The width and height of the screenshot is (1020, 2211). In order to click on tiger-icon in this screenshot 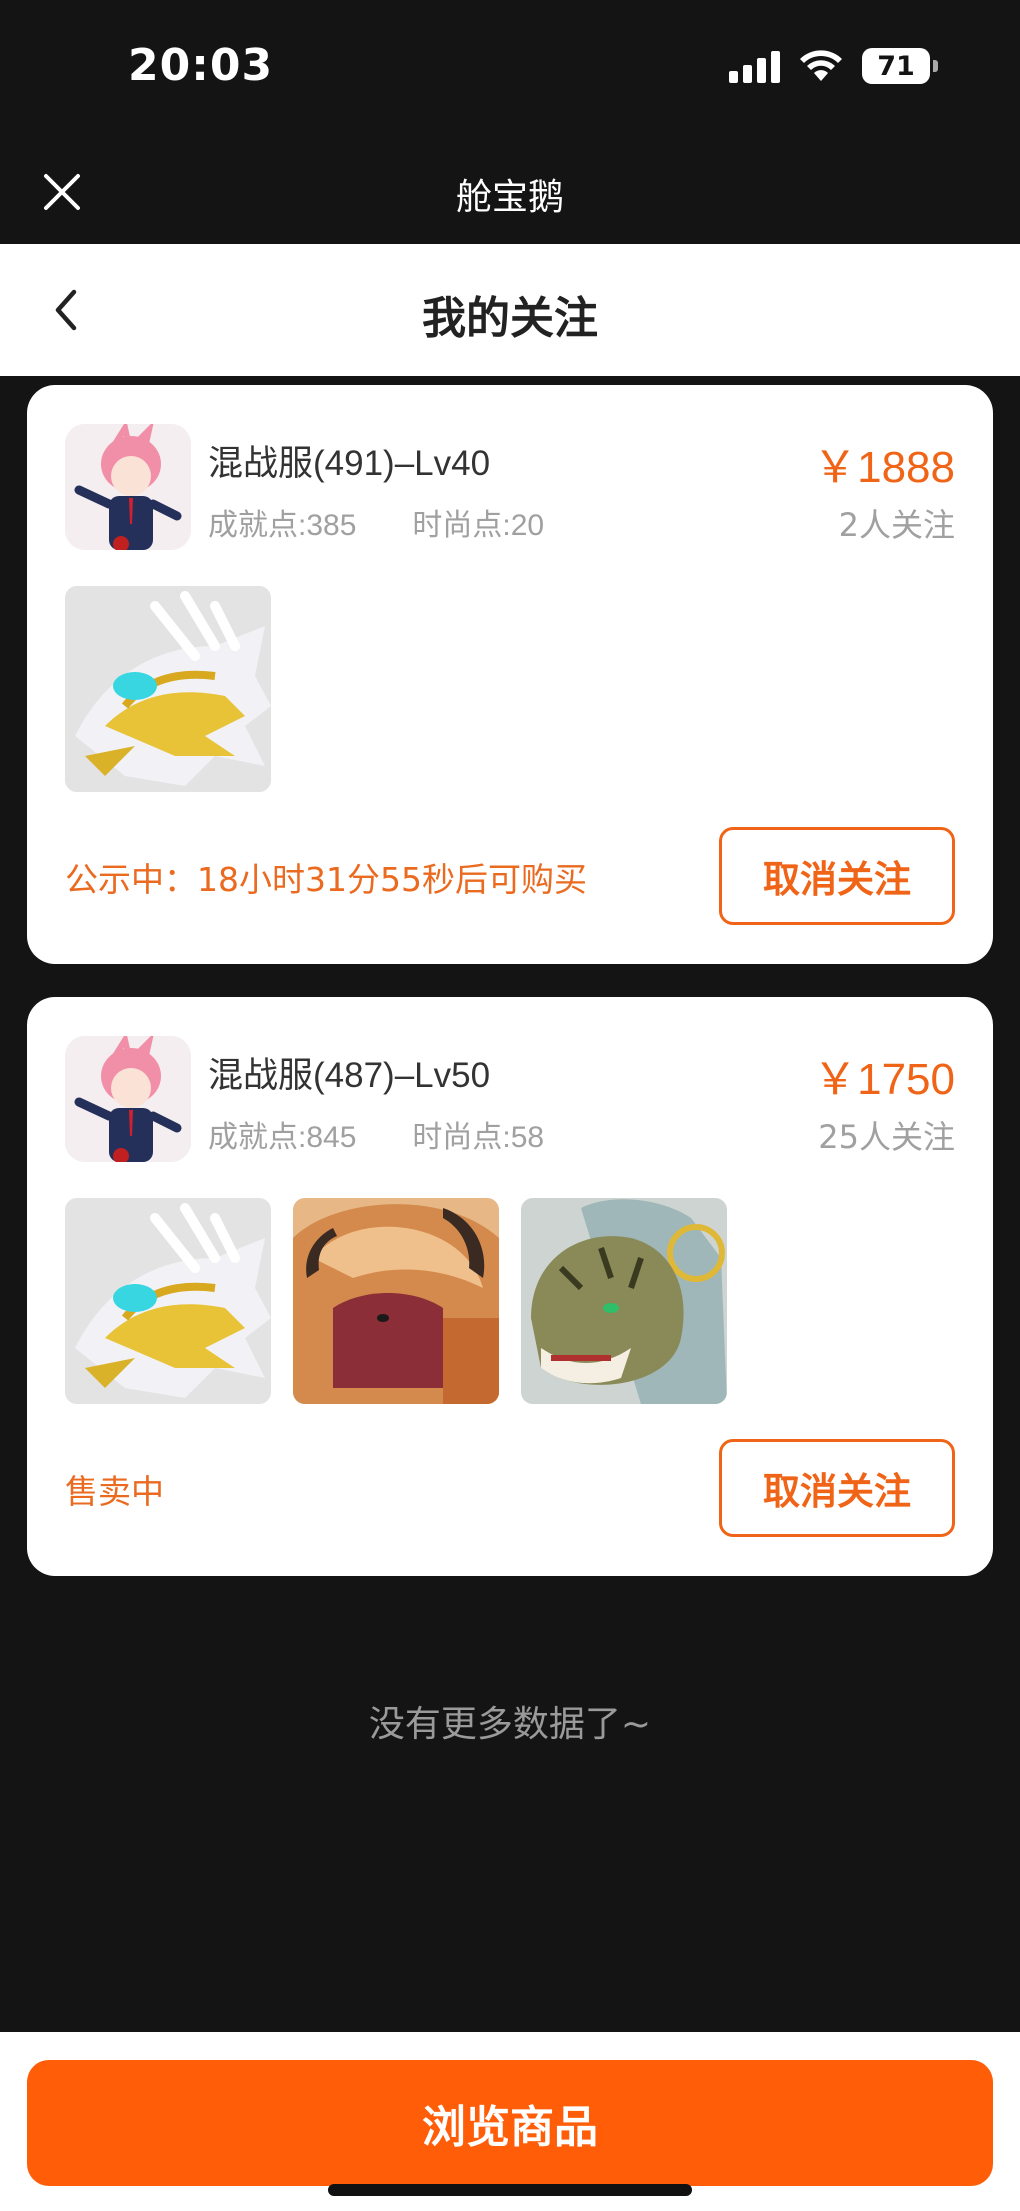, I will do `click(624, 1301)`.